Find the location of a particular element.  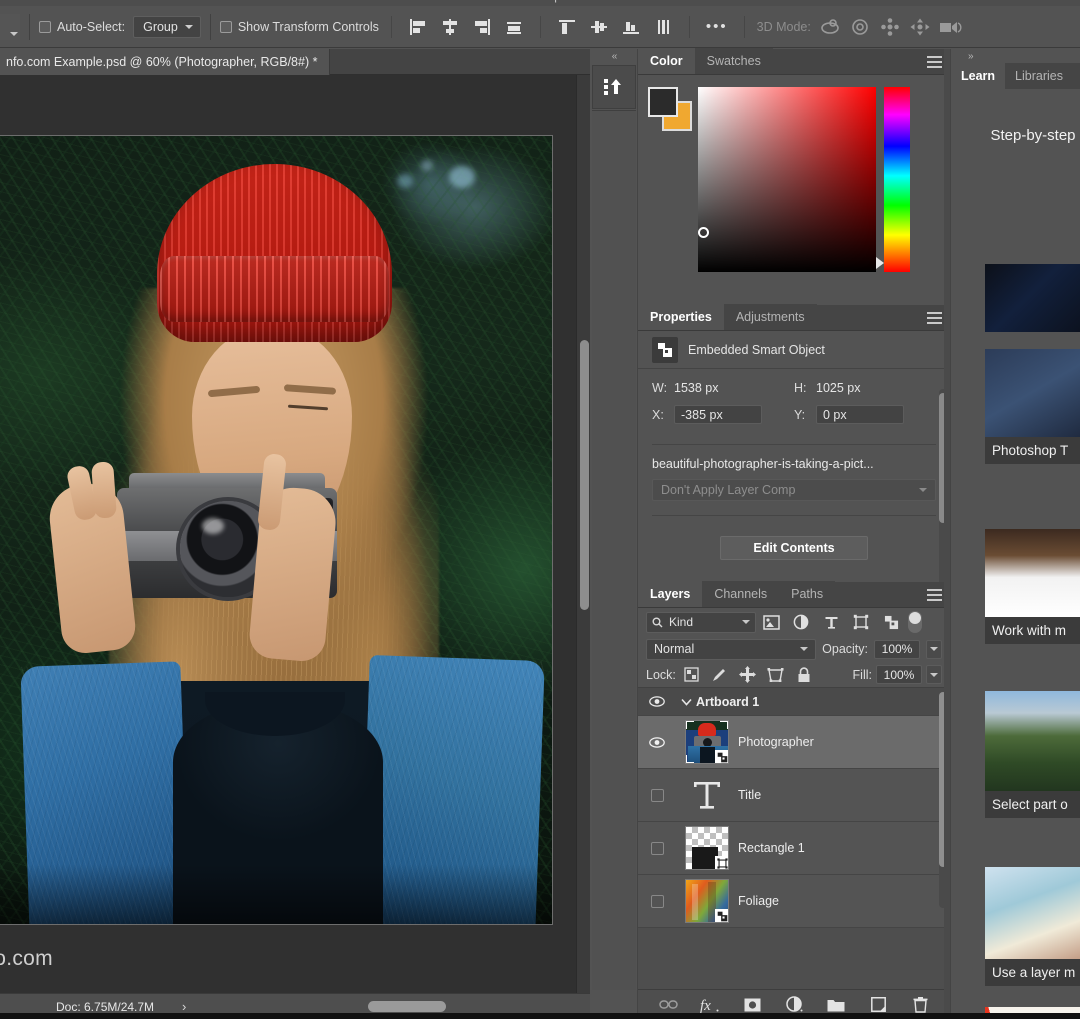

foreground-background-swatches is located at coordinates (671, 110).